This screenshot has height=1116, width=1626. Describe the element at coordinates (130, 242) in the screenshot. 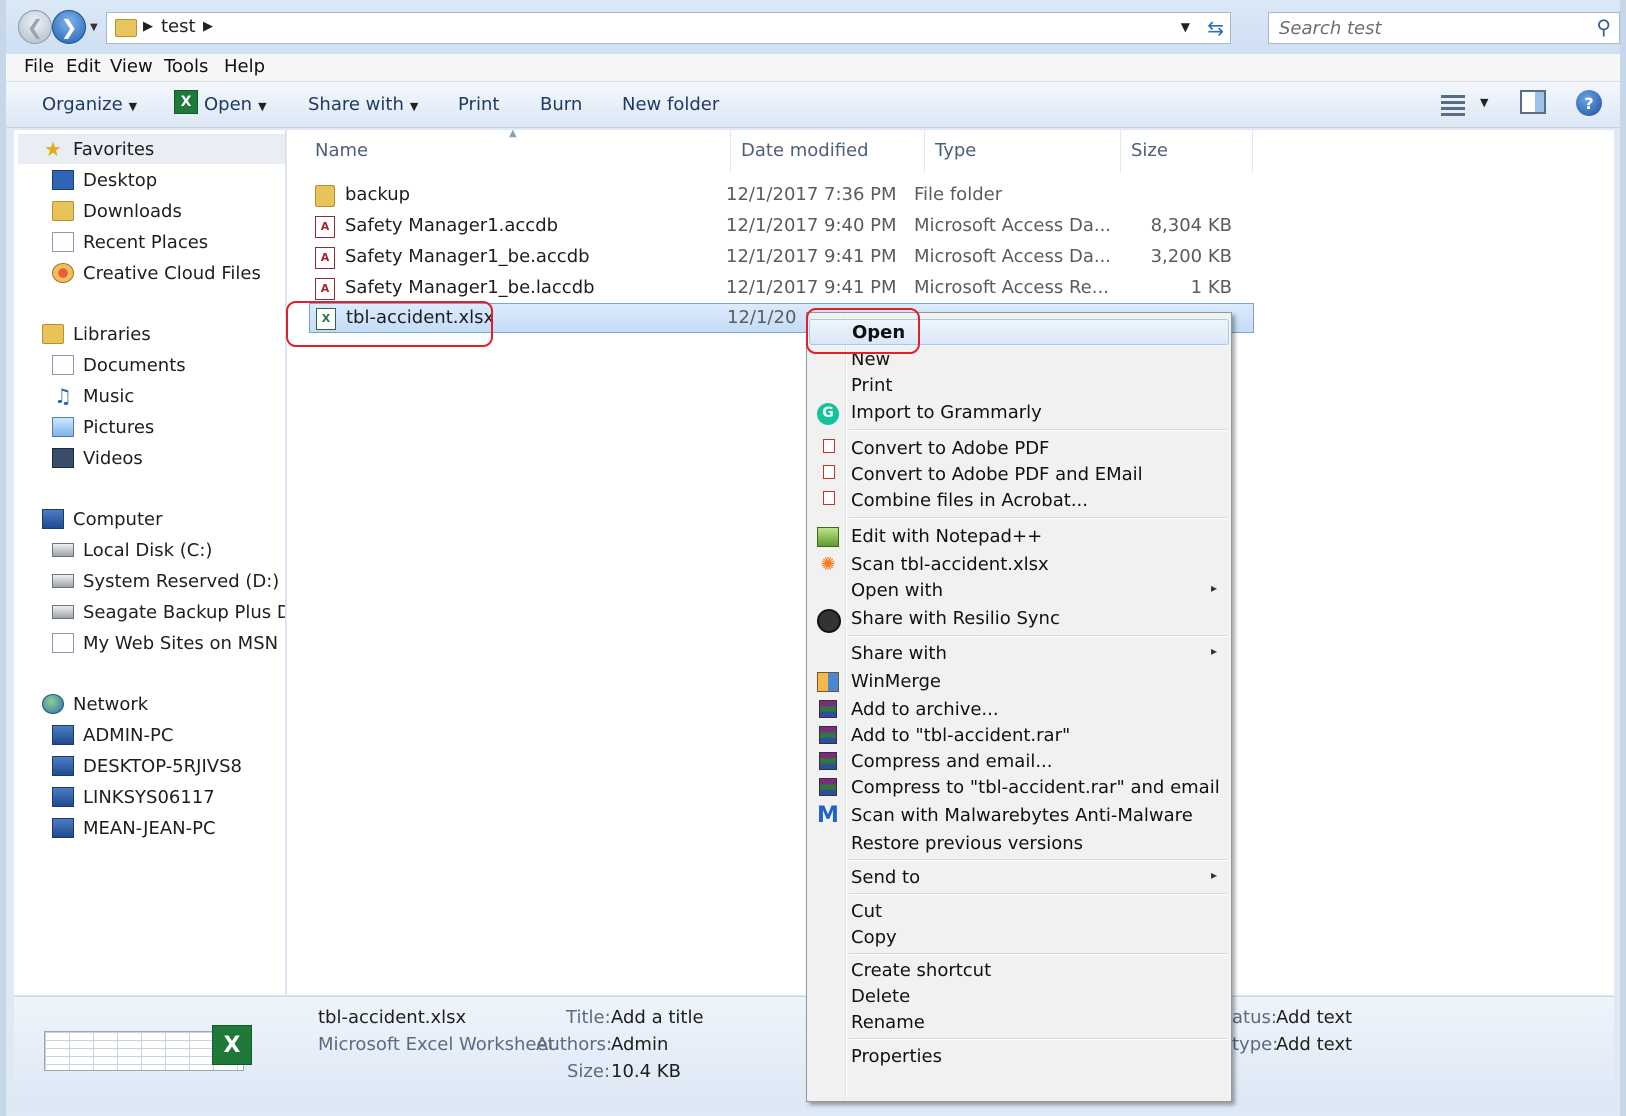

I see `nav-recent-places: Recent Places` at that location.